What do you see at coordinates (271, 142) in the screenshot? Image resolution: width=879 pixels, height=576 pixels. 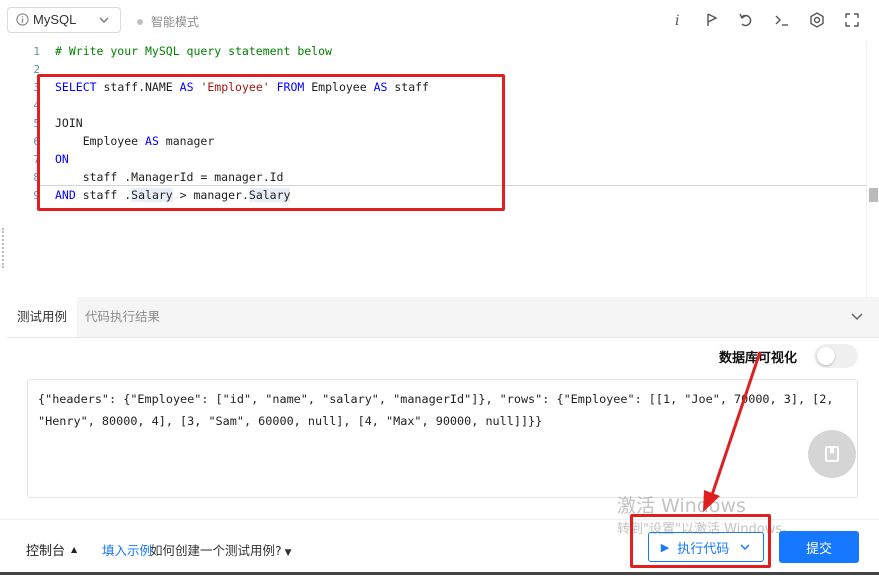 I see `annotation-box-code` at bounding box center [271, 142].